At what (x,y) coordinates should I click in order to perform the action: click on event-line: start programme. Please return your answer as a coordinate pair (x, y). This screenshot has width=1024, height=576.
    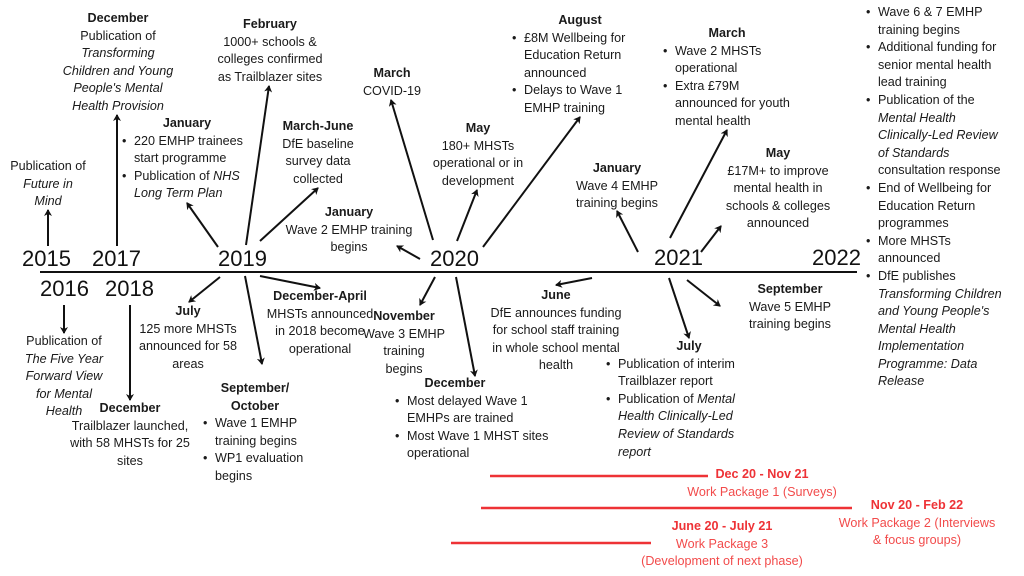
    Looking at the image, I should click on (188, 159).